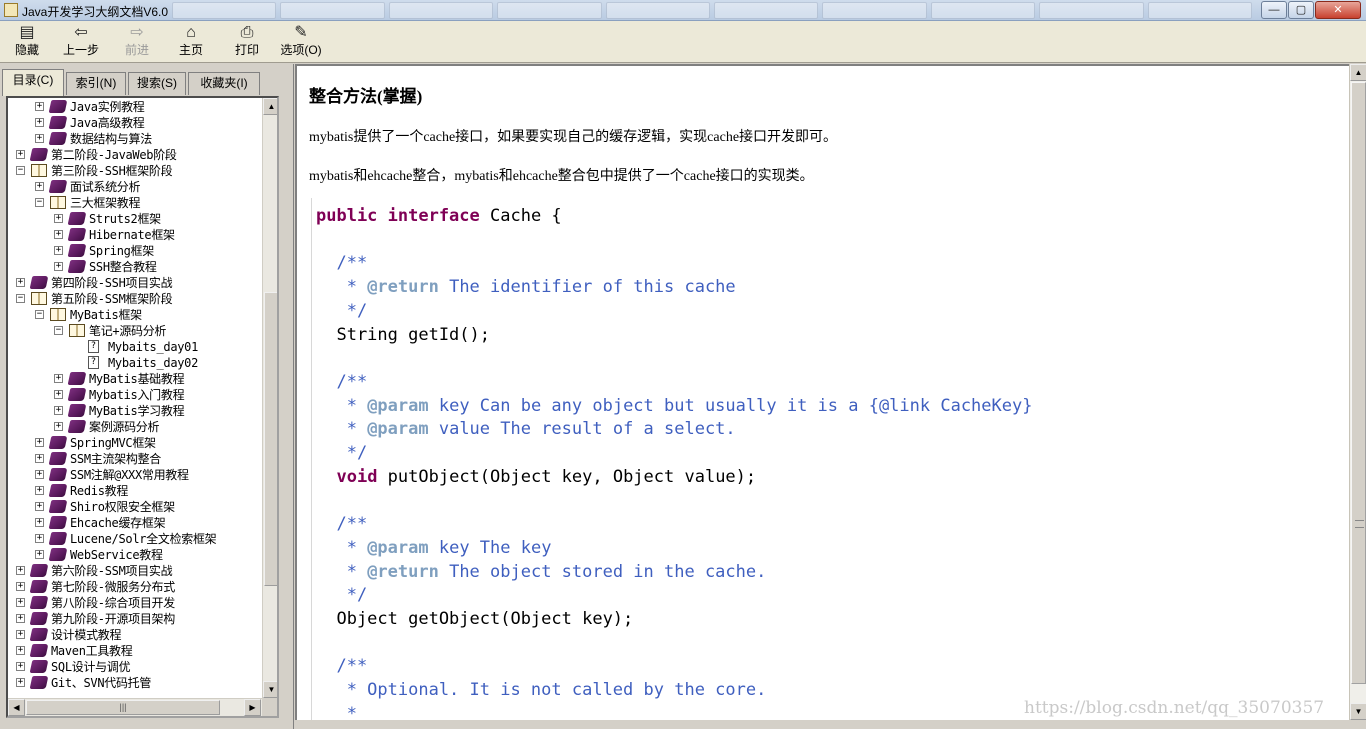 This screenshot has width=1366, height=729. I want to click on tree-node: + Shiro权限安全框架, so click(135, 507).